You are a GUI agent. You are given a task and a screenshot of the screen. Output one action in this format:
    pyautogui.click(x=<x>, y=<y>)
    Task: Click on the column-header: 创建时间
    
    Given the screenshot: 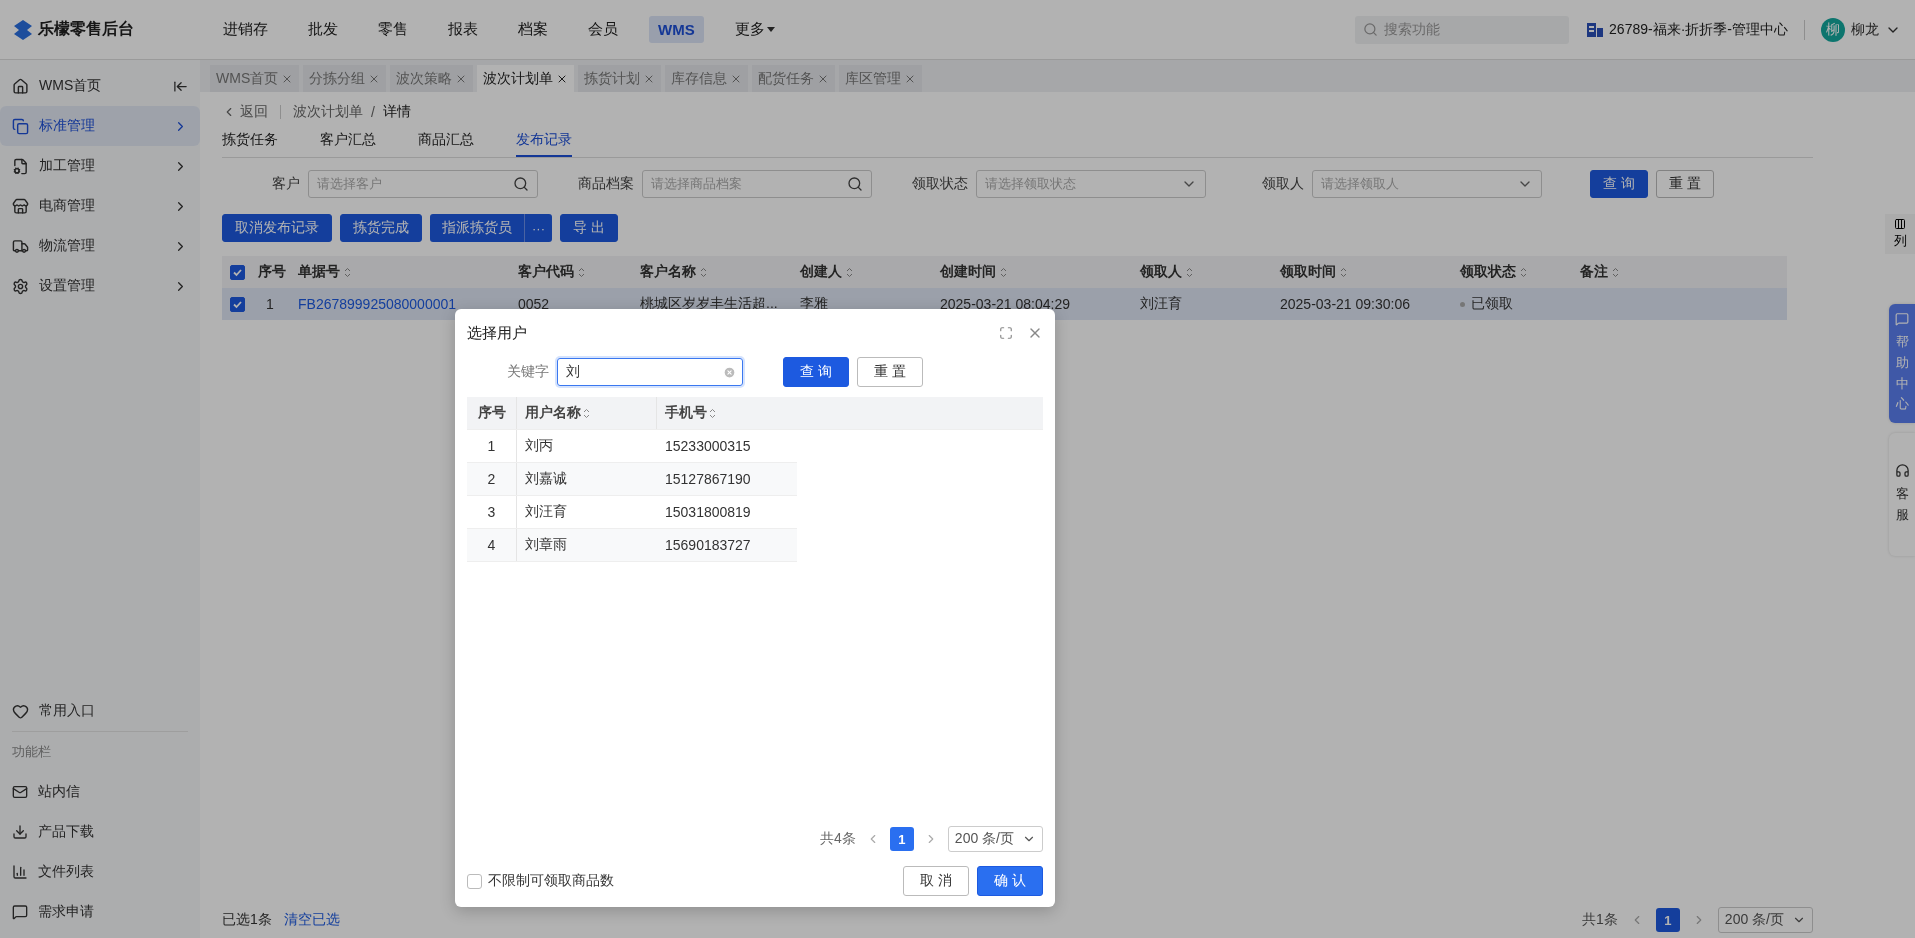 What is the action you would take?
    pyautogui.click(x=1032, y=272)
    